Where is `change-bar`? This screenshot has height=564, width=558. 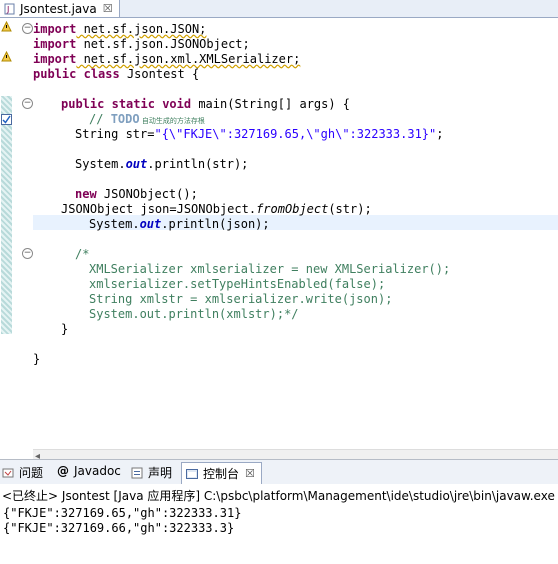 change-bar is located at coordinates (6, 215).